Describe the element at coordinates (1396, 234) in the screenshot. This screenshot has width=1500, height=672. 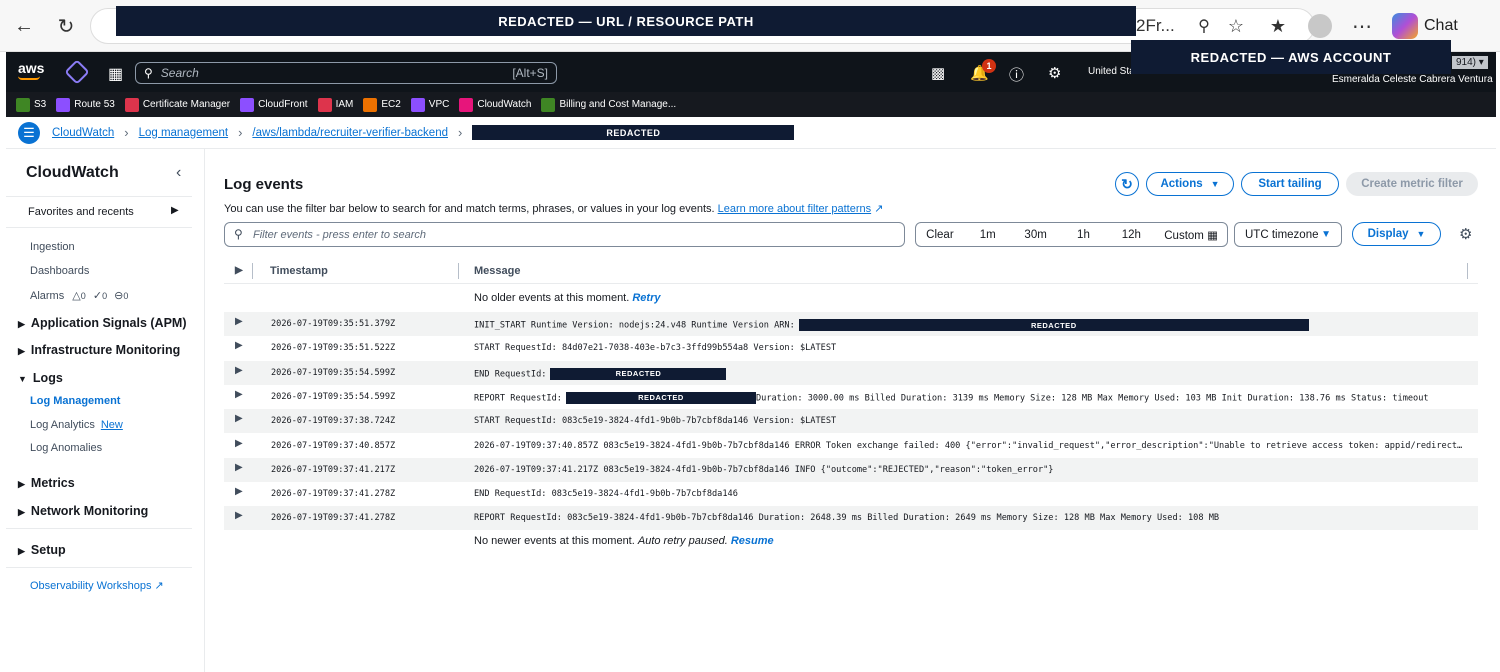
I see `display-button: Display ▼` at that location.